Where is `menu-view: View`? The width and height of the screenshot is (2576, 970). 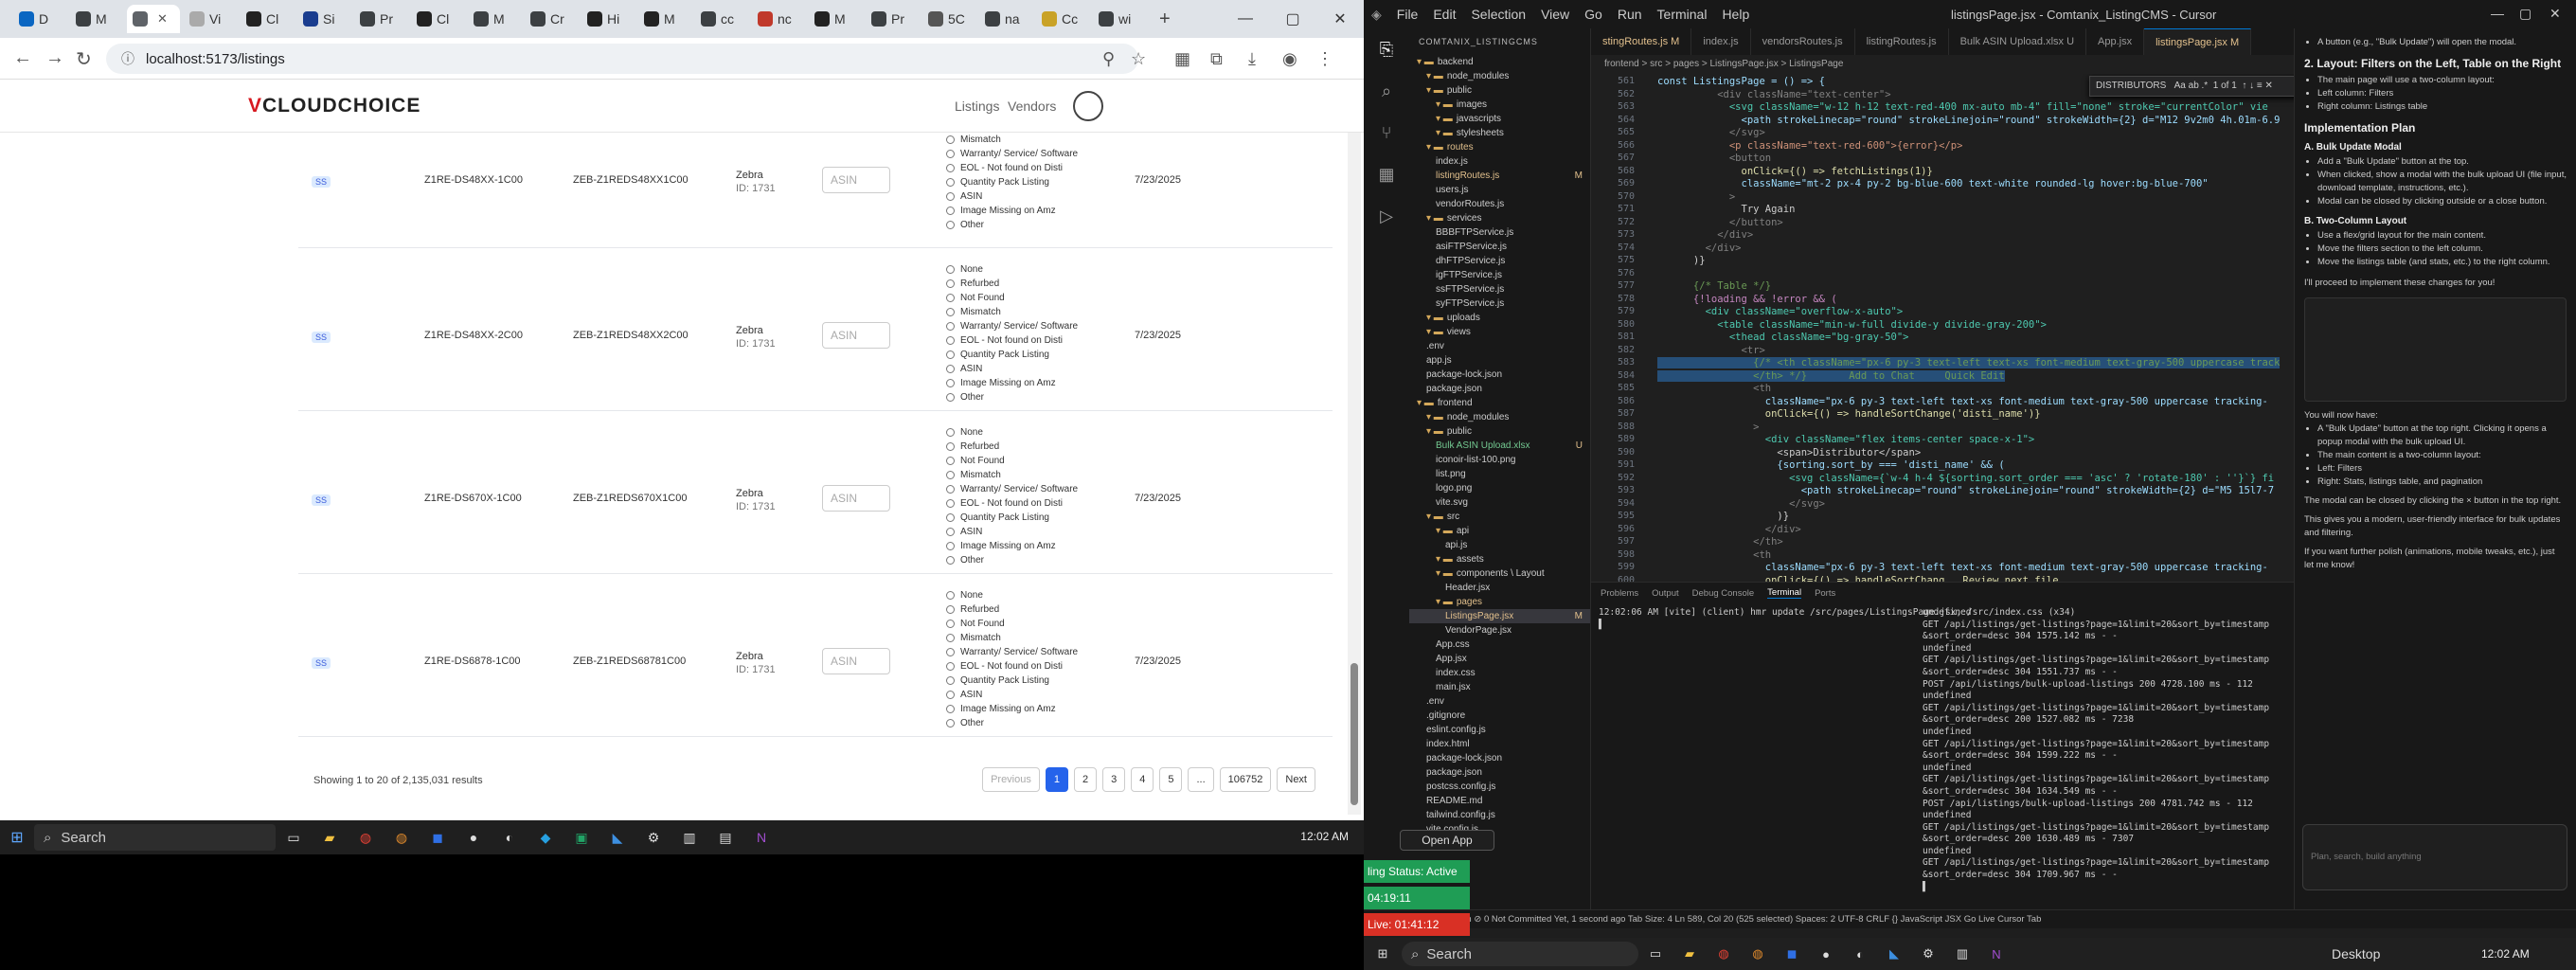
menu-view: View is located at coordinates (1555, 14).